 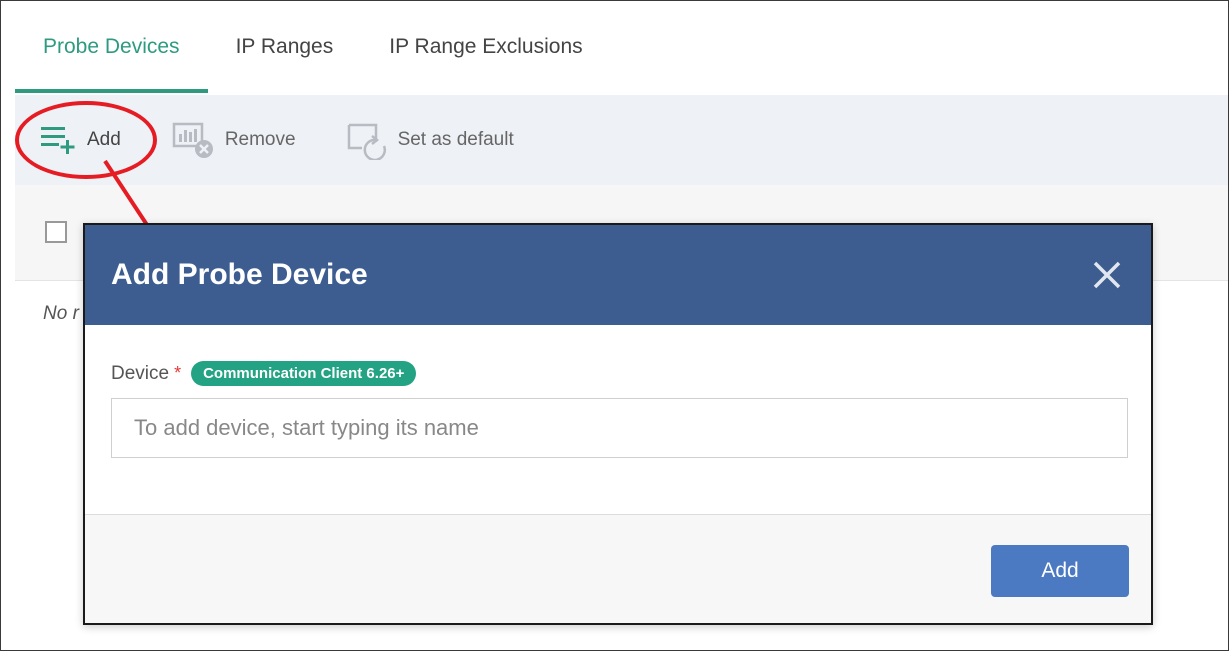 I want to click on select-all-checkbox, so click(x=56, y=232).